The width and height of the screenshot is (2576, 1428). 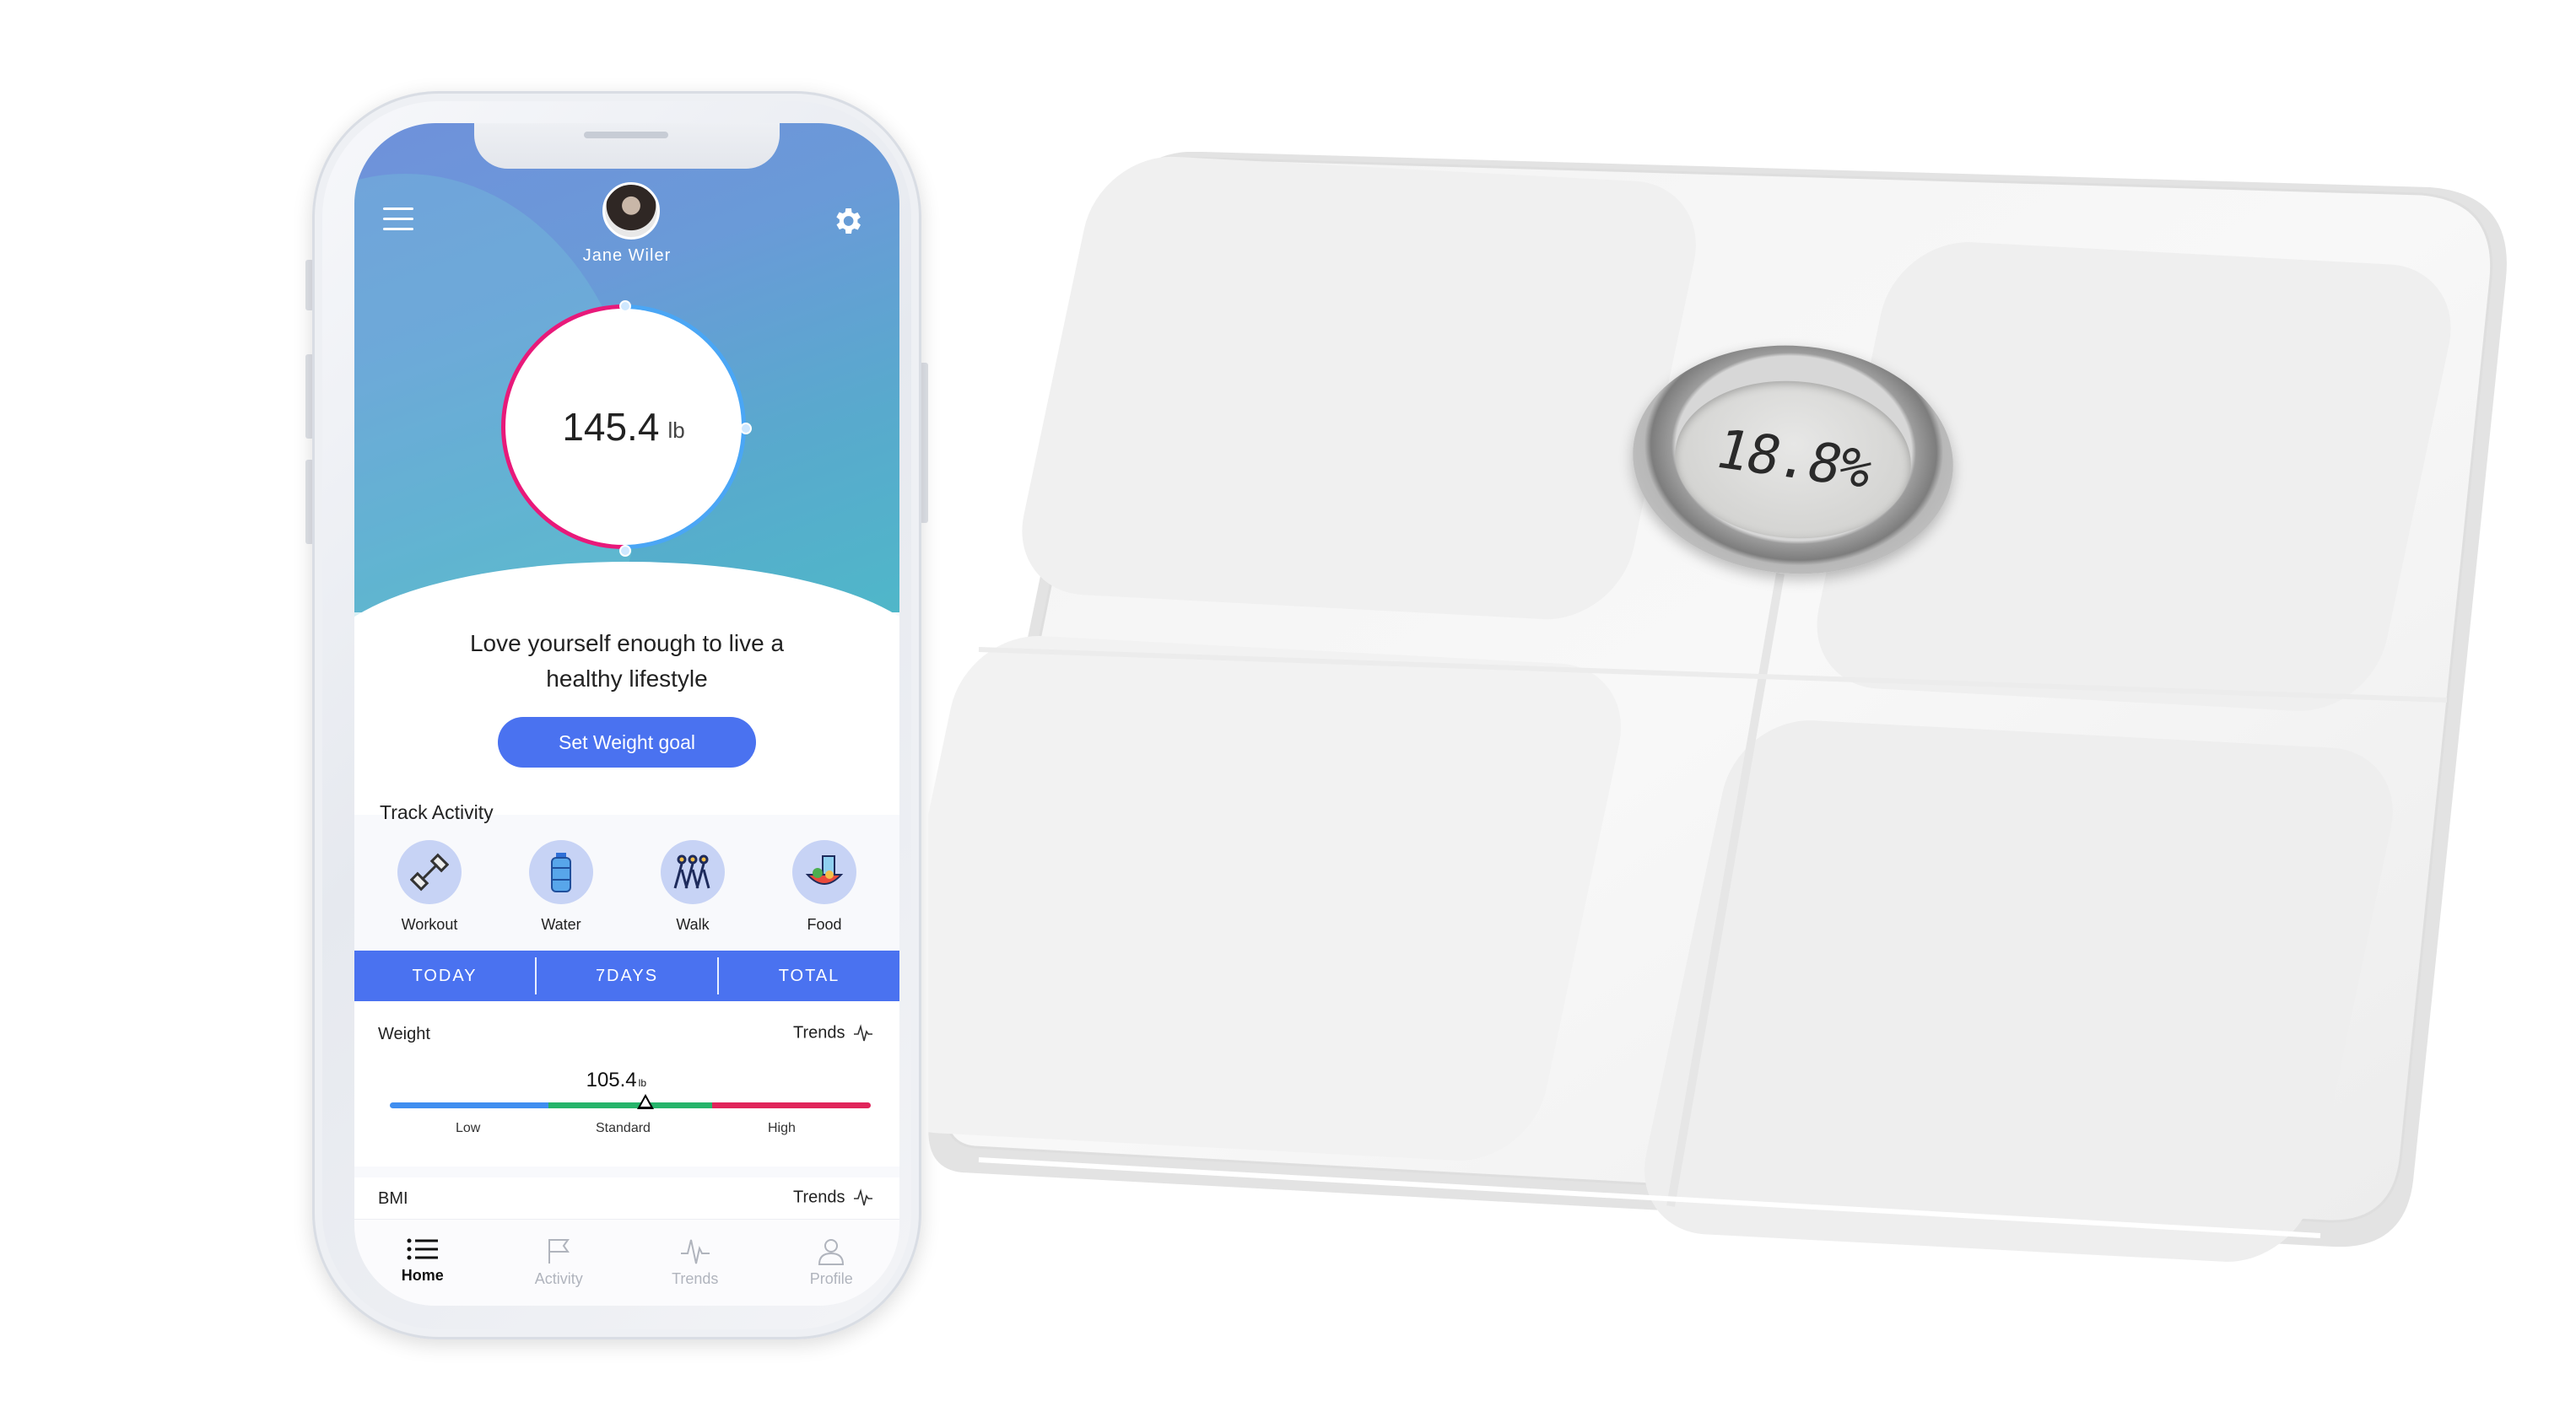 I want to click on walk-icon, so click(x=693, y=872).